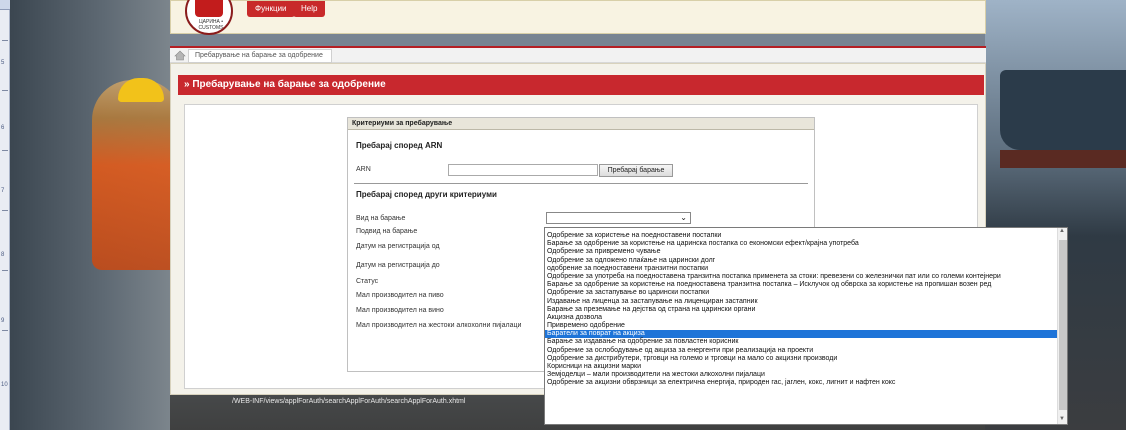 This screenshot has height=430, width=1126. Describe the element at coordinates (581, 85) in the screenshot. I see `page-title-bar: » Пребарување на барање за одобрение` at that location.